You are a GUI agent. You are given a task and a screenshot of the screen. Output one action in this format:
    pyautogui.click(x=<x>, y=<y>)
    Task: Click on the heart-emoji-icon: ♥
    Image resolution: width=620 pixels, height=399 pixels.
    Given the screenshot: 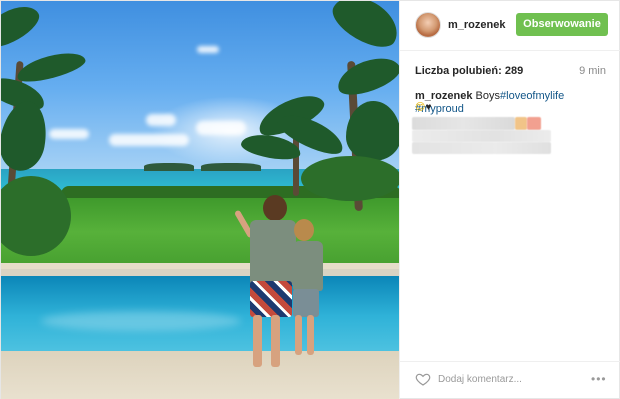 What is the action you would take?
    pyautogui.click(x=428, y=107)
    